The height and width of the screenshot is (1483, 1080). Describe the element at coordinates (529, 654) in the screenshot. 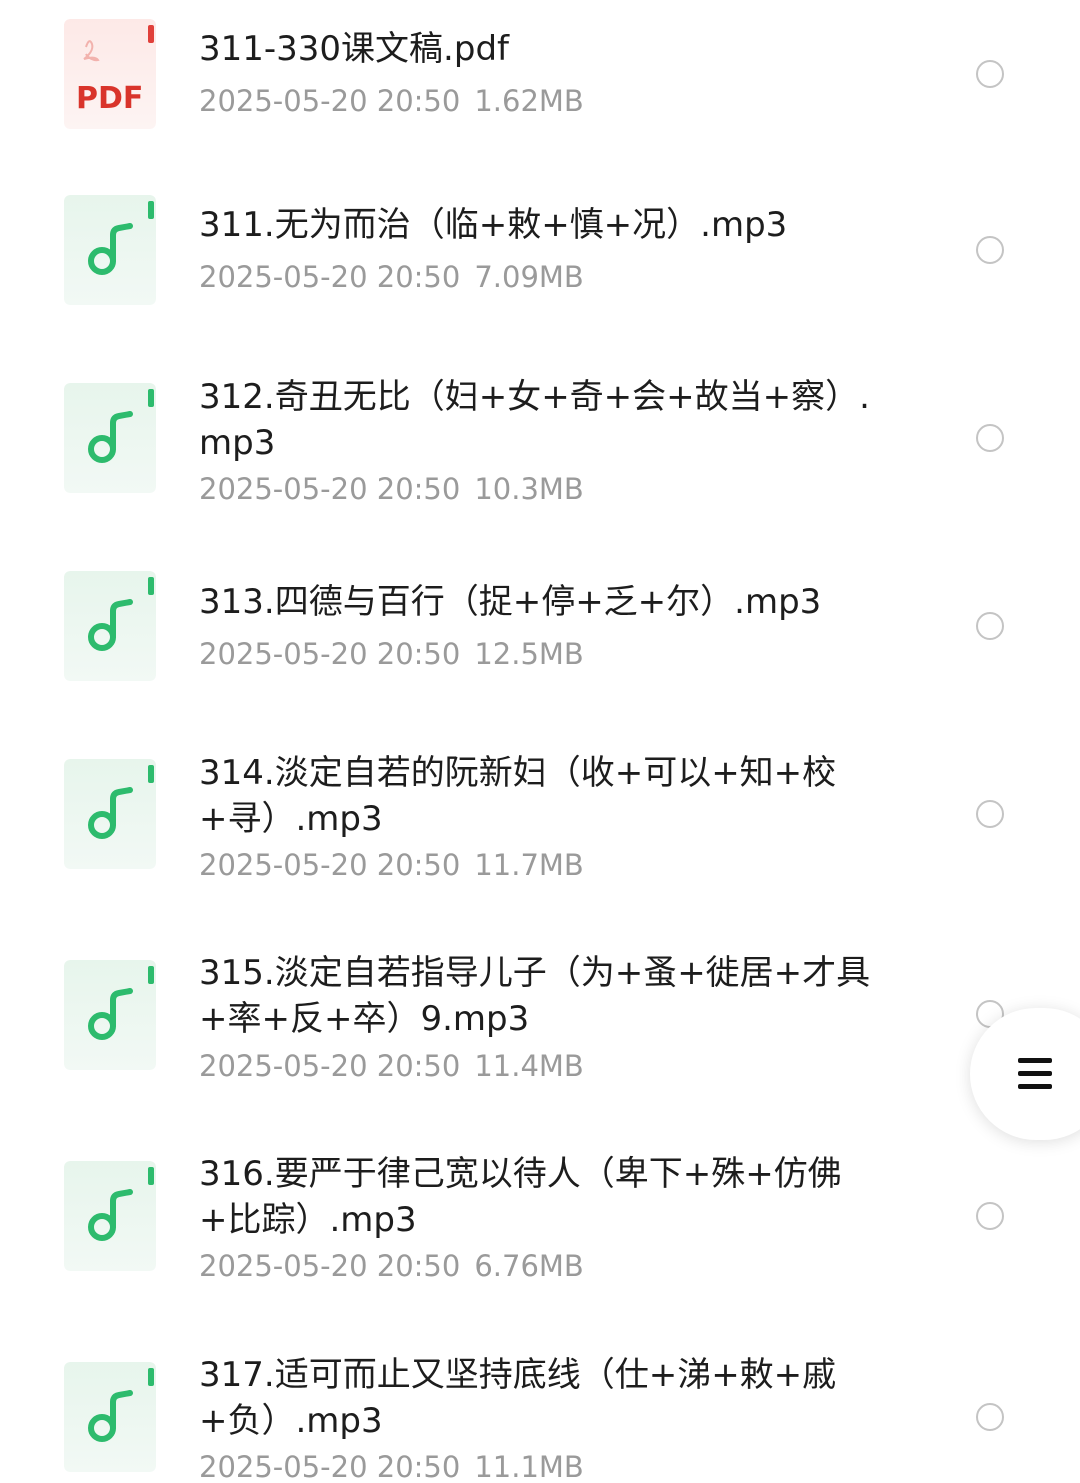

I see `file-size: 12.5MB` at that location.